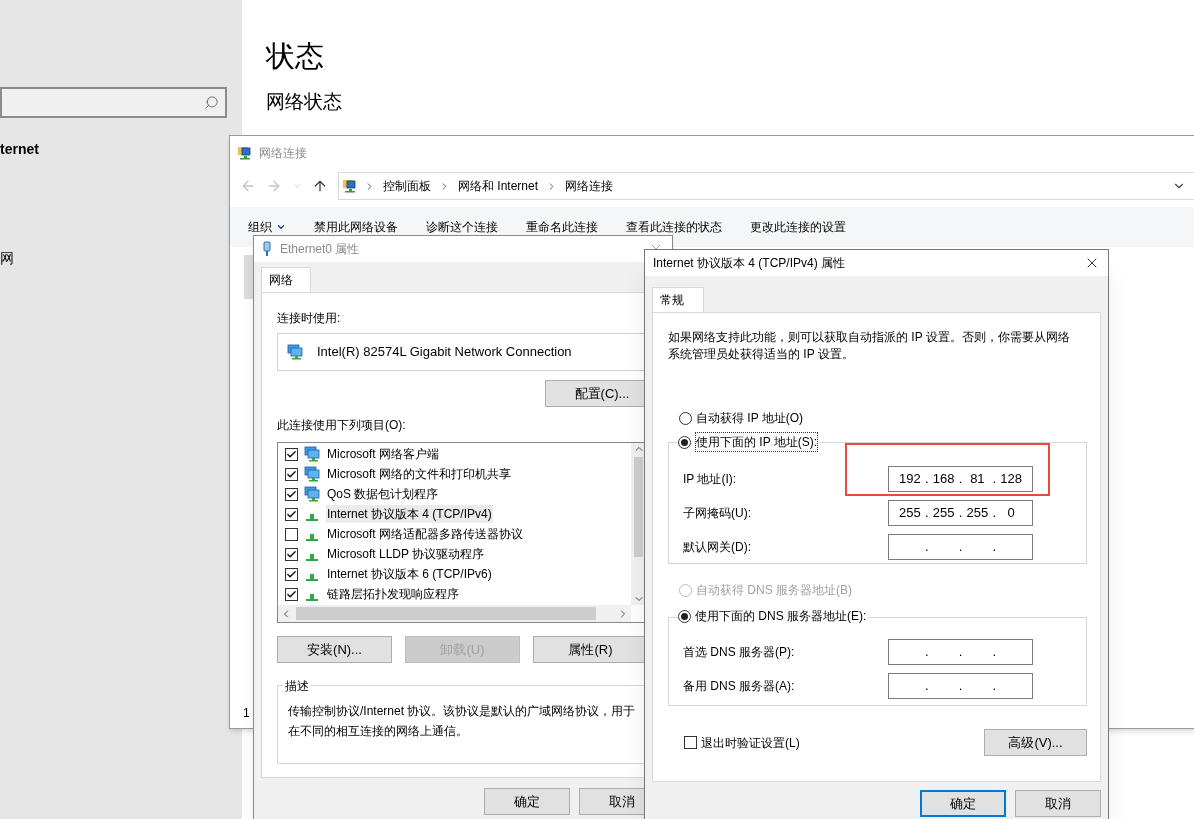 Image resolution: width=1194 pixels, height=819 pixels. Describe the element at coordinates (589, 186) in the screenshot. I see `breadcrumb-item: 网络连接` at that location.